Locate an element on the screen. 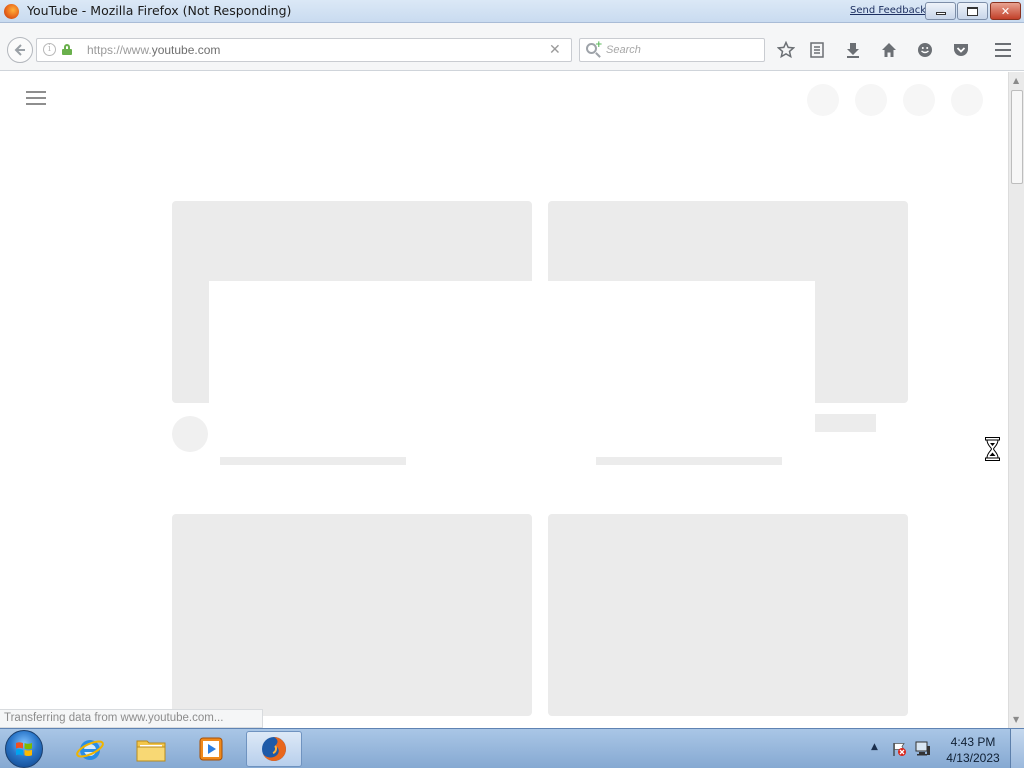  pocket-icon is located at coordinates (961, 50).